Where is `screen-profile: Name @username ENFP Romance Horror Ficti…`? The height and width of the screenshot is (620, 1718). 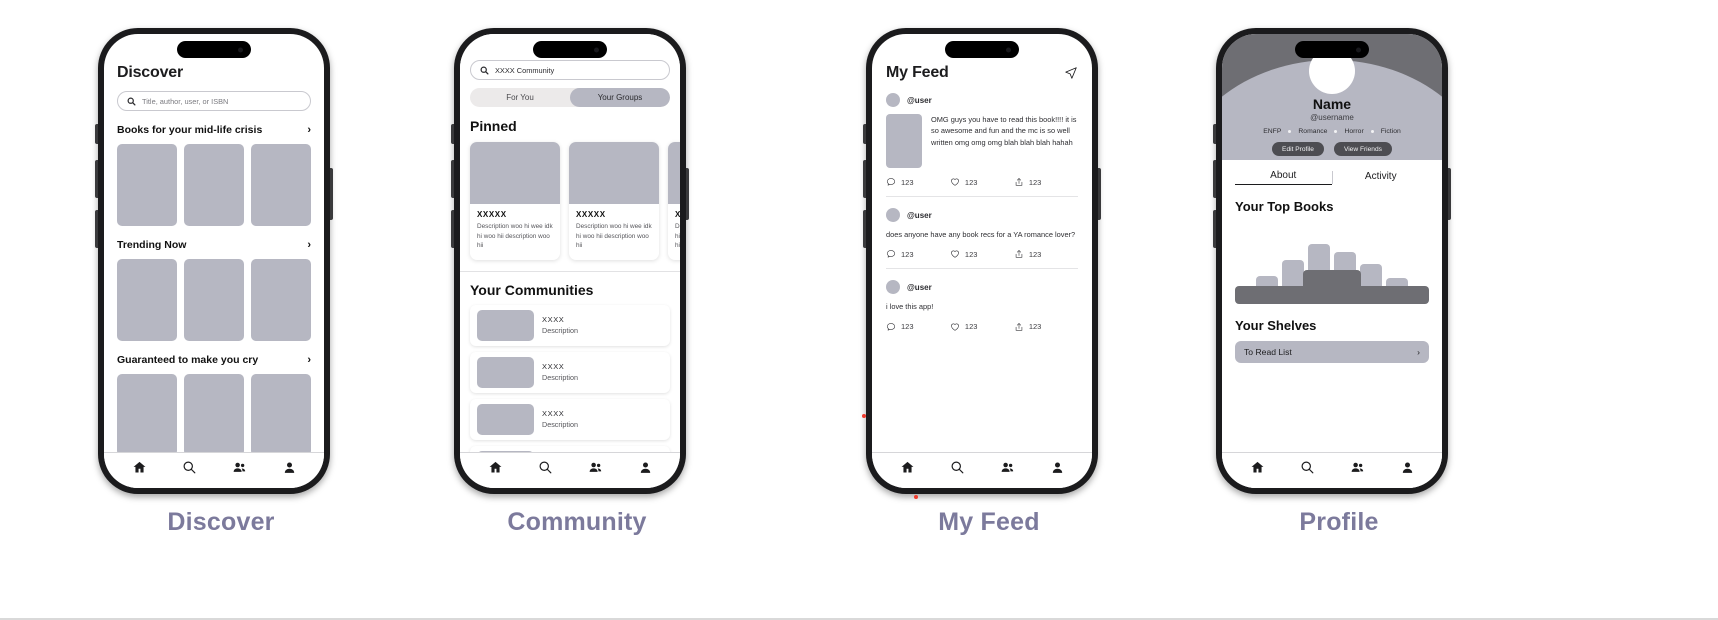
screen-profile: Name @username ENFP Romance Horror Ficti… is located at coordinates (1332, 282).